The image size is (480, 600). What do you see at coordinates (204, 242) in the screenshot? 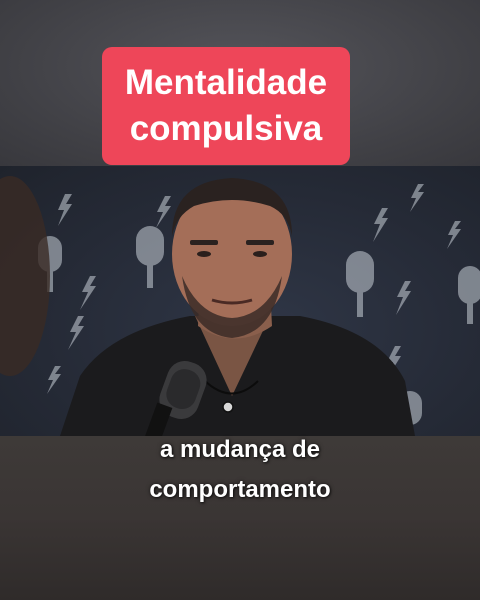
I see `left-eyebrow` at bounding box center [204, 242].